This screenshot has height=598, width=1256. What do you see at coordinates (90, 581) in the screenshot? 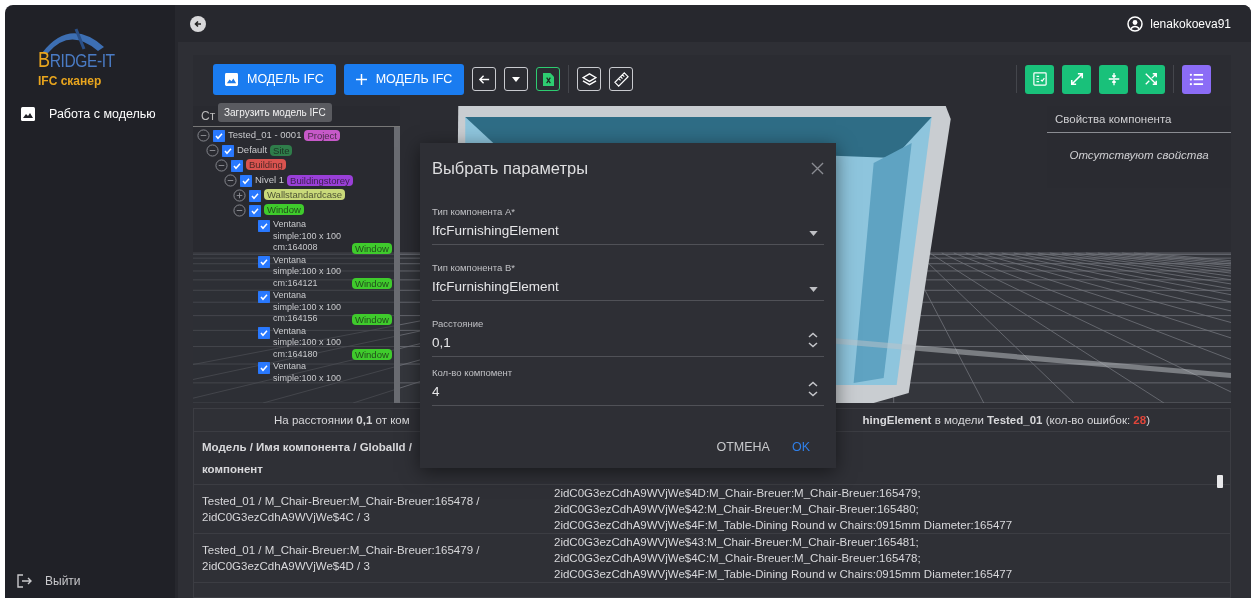
I see `logout-link: Выйти` at bounding box center [90, 581].